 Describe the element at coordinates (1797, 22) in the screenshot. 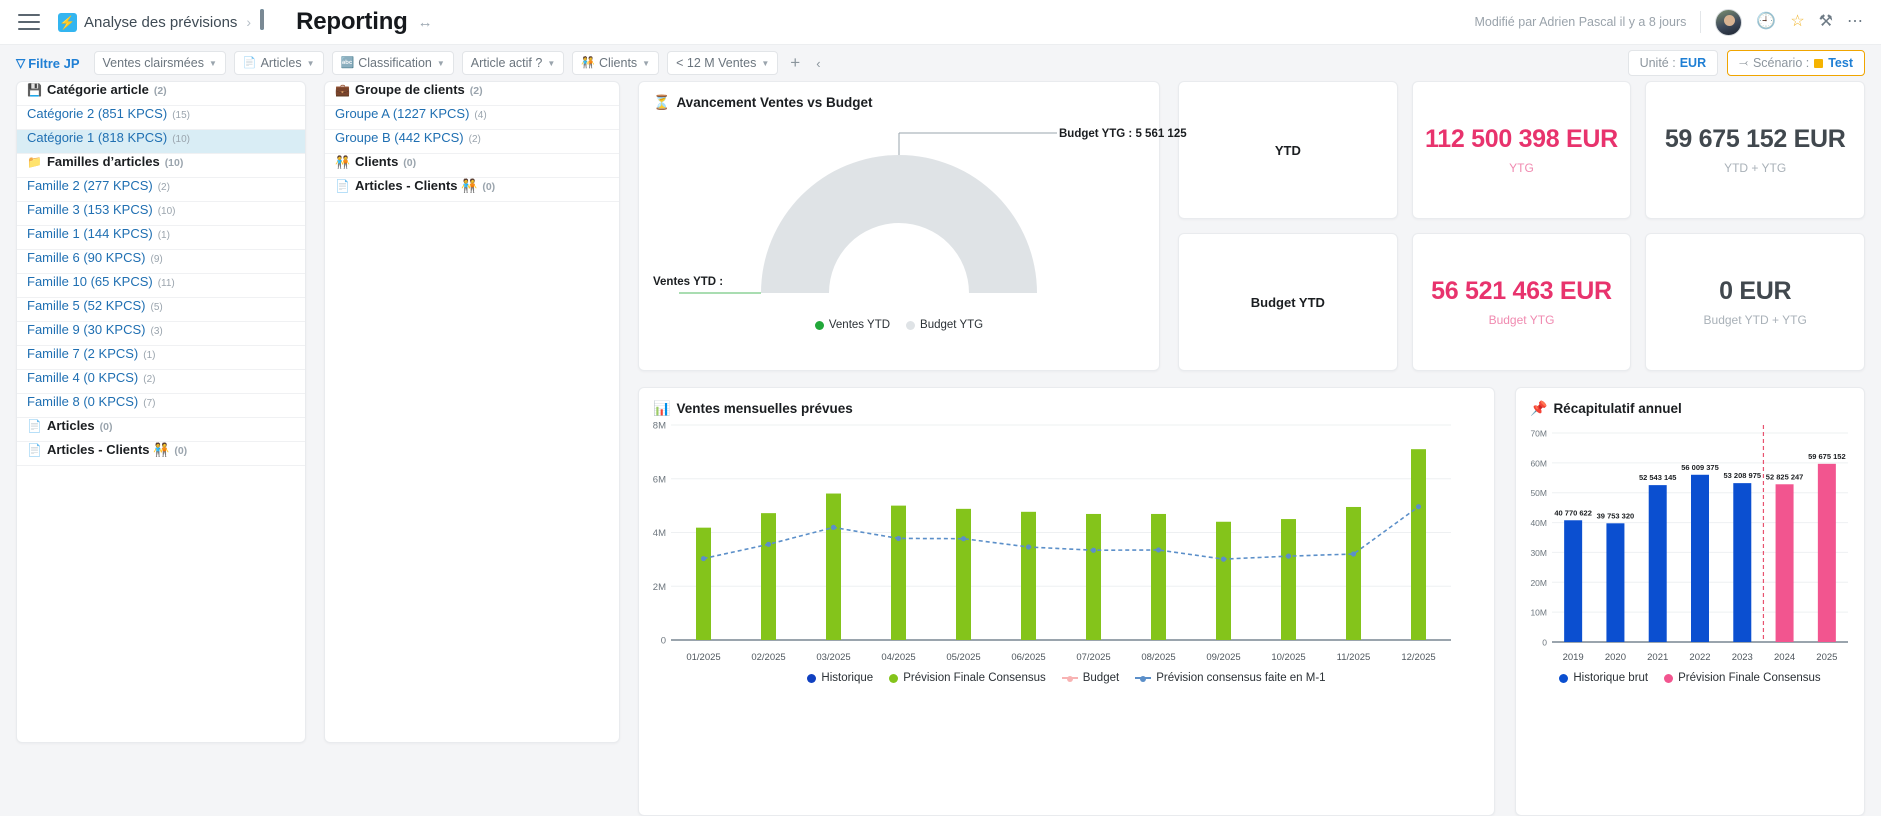

I see `favorite-star-icon: ☆` at that location.